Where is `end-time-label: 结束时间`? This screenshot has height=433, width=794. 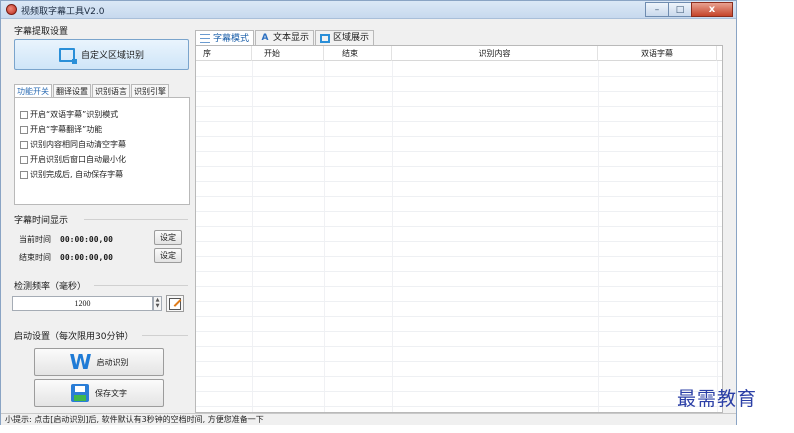
end-time-label: 结束时间 is located at coordinates (35, 257).